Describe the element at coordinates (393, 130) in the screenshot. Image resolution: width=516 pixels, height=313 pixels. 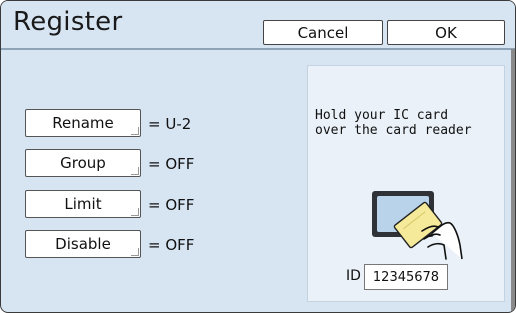
I see `instruction-line-2: over the card reader` at that location.